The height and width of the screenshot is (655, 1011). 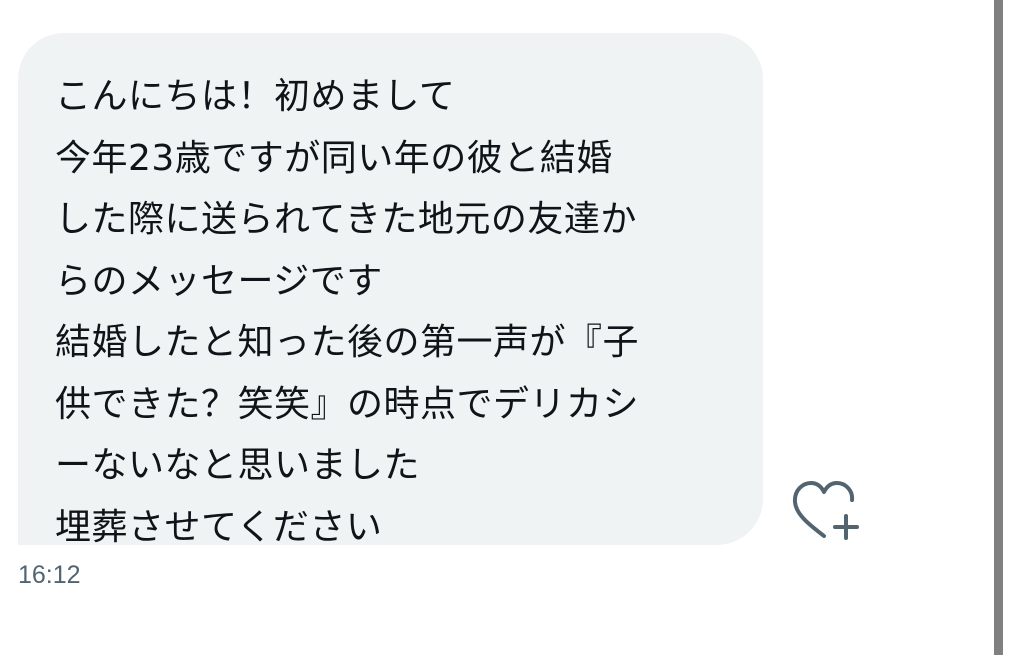 What do you see at coordinates (49, 575) in the screenshot?
I see `message-timestamp: 16:12` at bounding box center [49, 575].